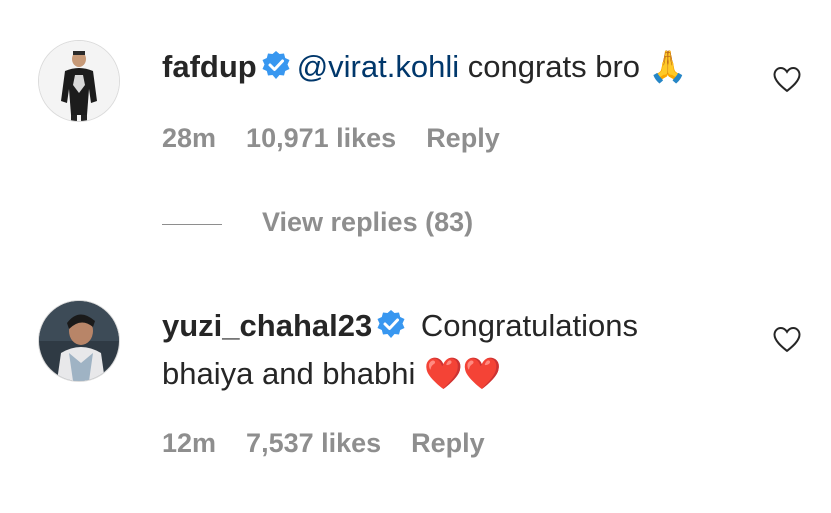 Image resolution: width=831 pixels, height=513 pixels. Describe the element at coordinates (525, 325) in the screenshot. I see `comment-2-body-line1: Congratulations` at that location.